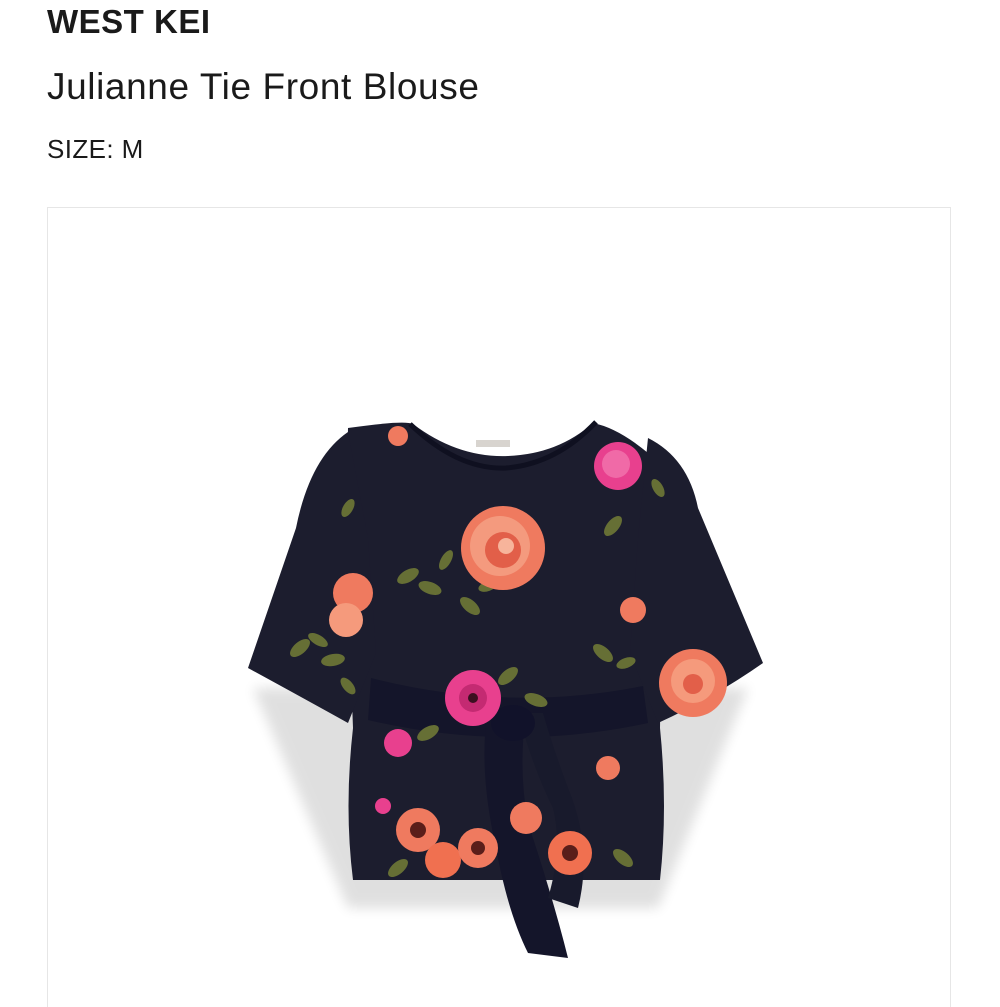  I want to click on floral-rose-right, so click(693, 683).